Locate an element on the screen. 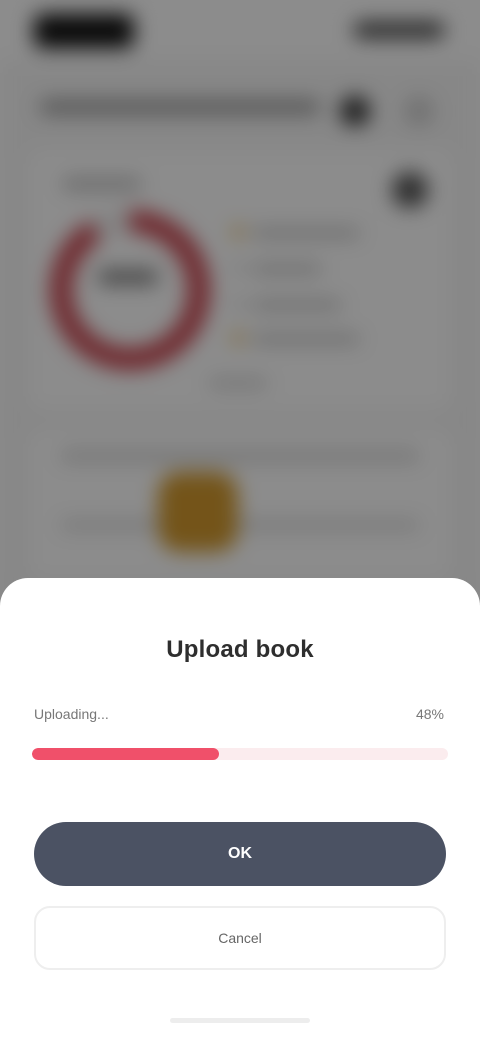 The height and width of the screenshot is (1040, 480). sheet-title: Upload book is located at coordinates (240, 649).